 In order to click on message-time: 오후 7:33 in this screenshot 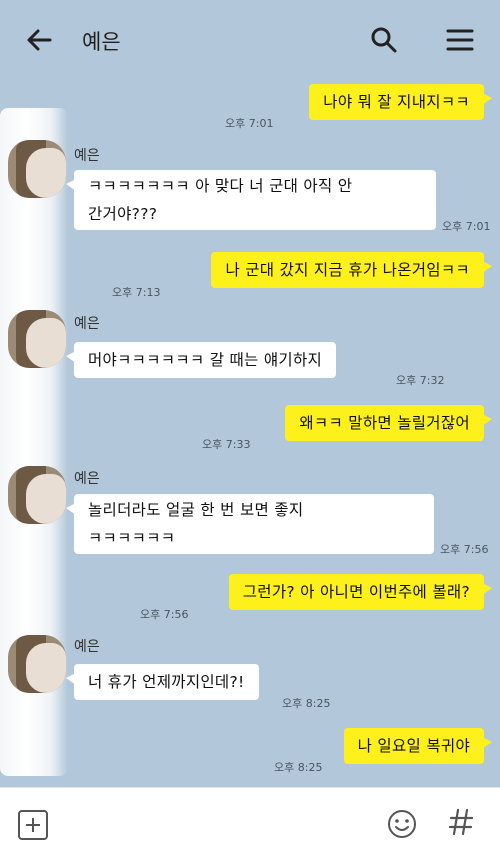, I will do `click(226, 444)`.